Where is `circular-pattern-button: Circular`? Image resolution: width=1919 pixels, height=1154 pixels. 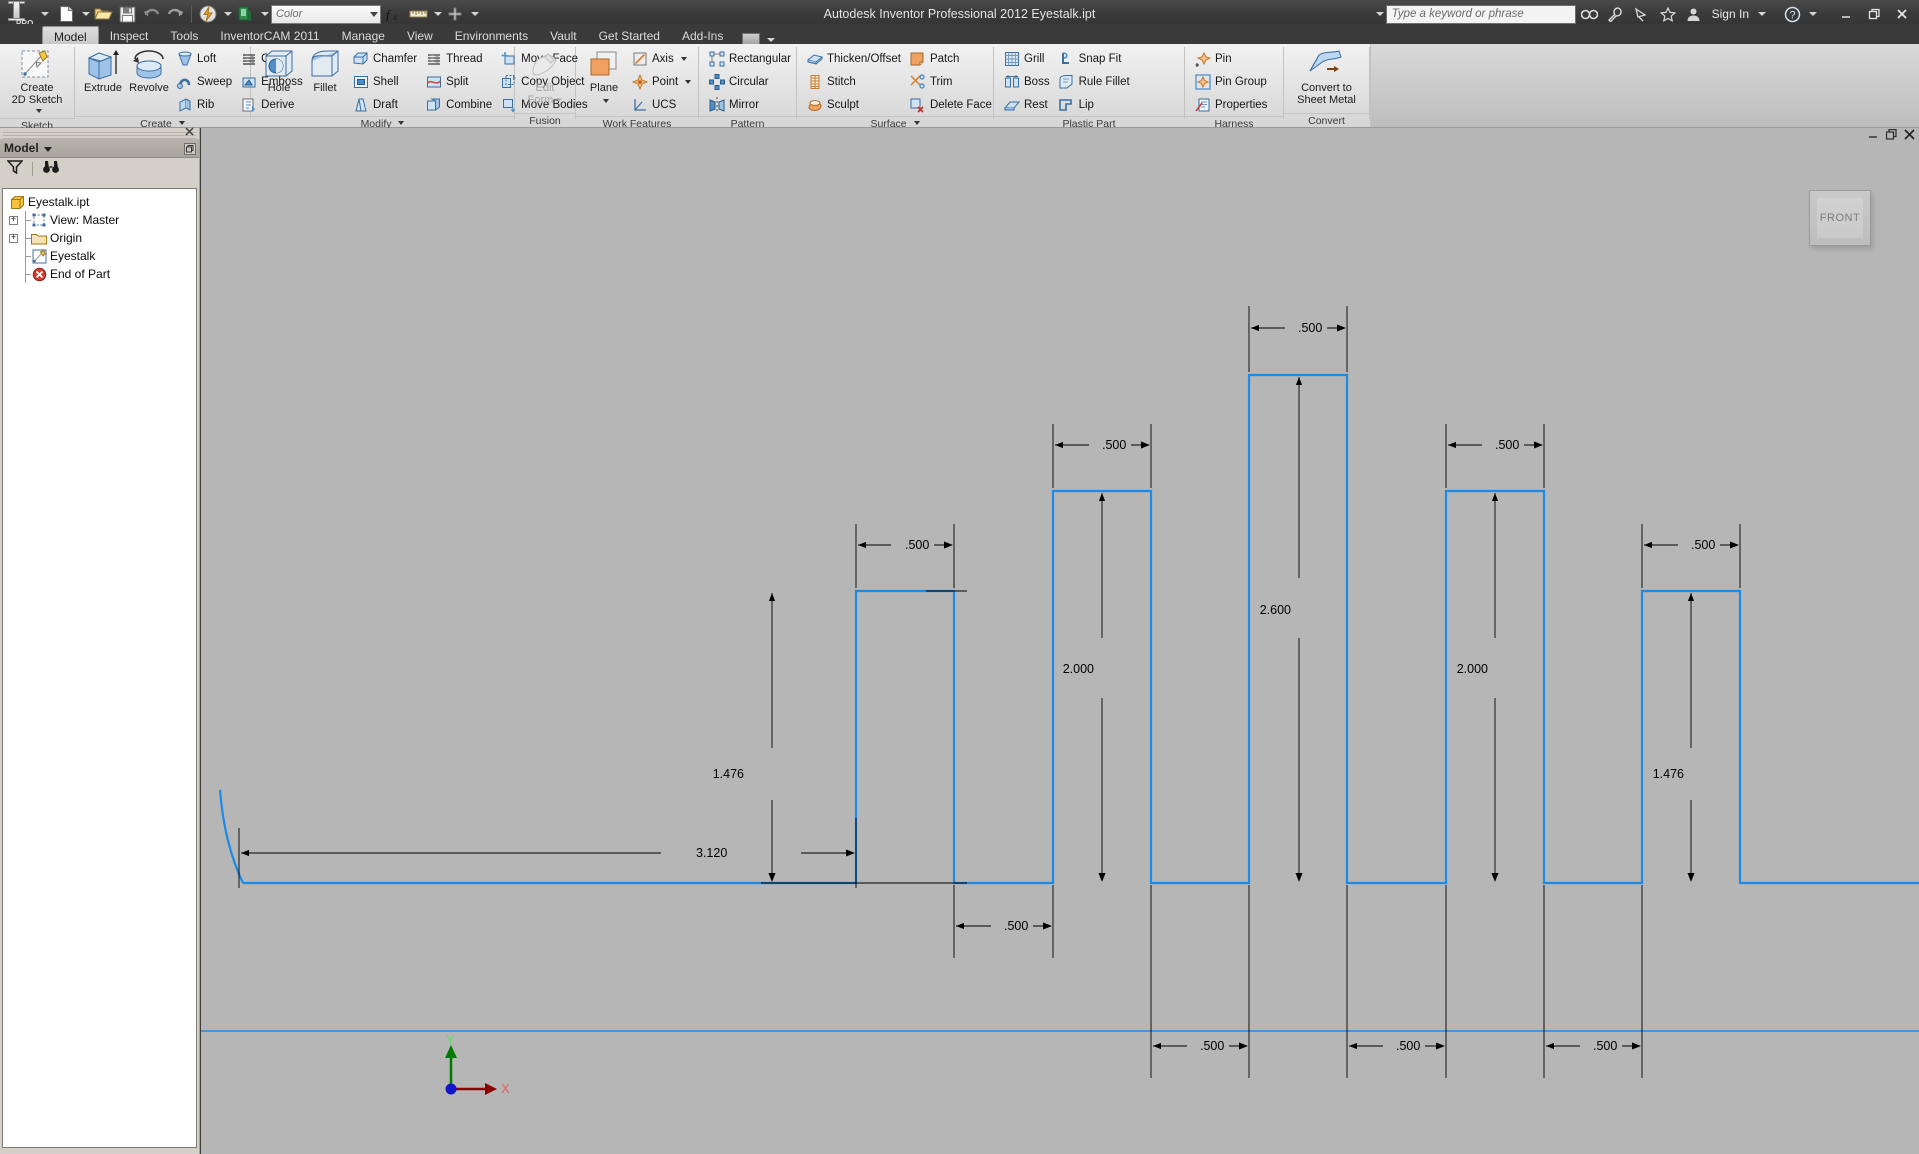
circular-pattern-button: Circular is located at coordinates (749, 82).